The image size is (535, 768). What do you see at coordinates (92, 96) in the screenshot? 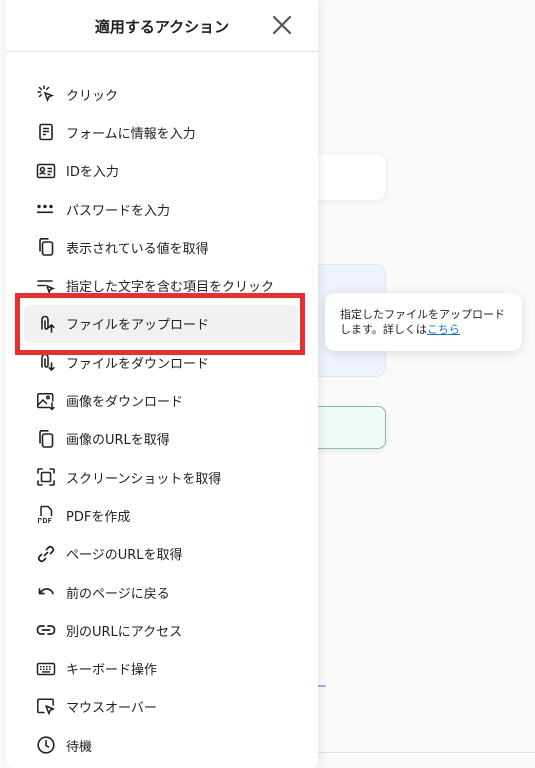
I see `action-item-label: クリック` at bounding box center [92, 96].